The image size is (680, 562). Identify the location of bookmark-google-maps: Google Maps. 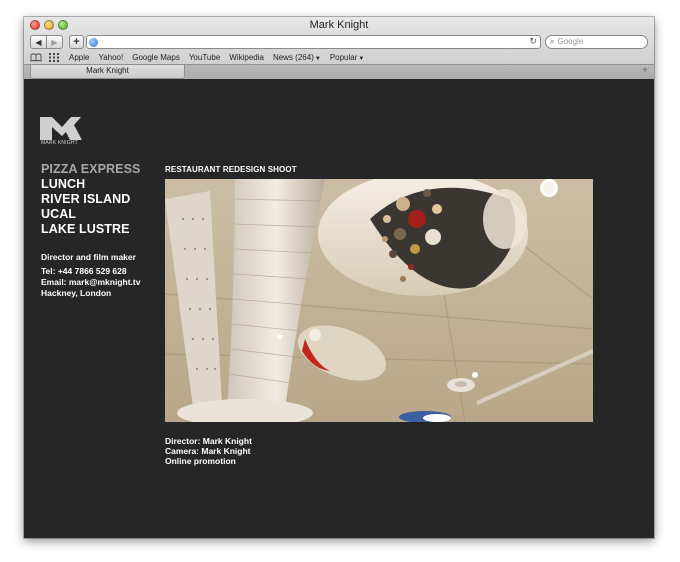
(156, 57).